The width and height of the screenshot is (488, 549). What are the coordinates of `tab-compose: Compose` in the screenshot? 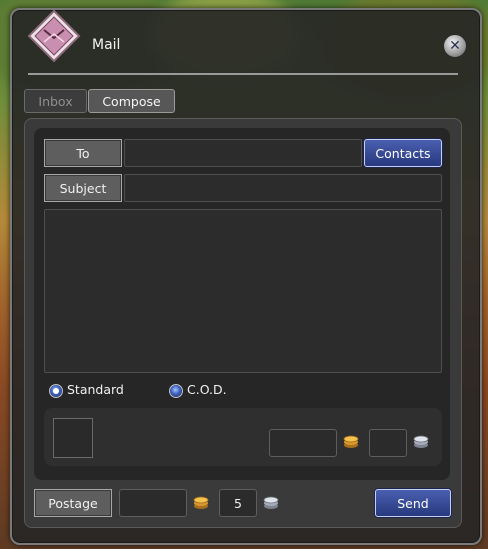 It's located at (131, 101).